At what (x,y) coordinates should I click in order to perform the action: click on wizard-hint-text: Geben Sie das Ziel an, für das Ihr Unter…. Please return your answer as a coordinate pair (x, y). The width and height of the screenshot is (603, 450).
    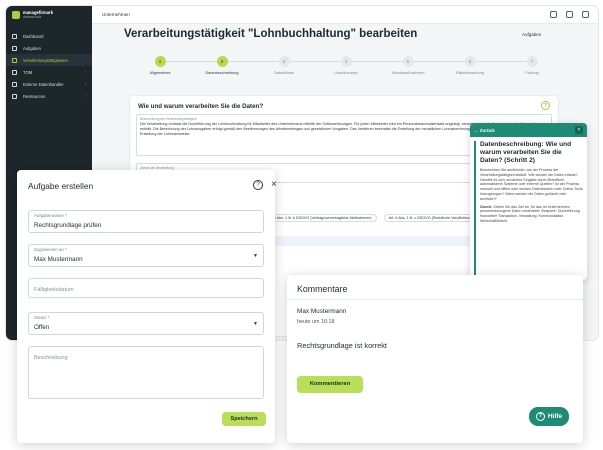
    Looking at the image, I should click on (530, 213).